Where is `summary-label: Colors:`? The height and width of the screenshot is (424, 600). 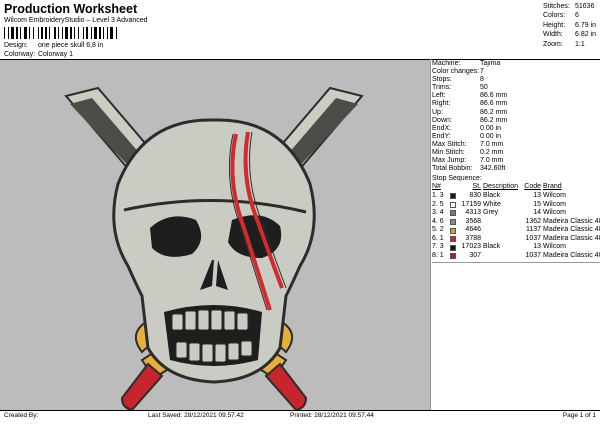
summary-label: Colors: is located at coordinates (554, 16).